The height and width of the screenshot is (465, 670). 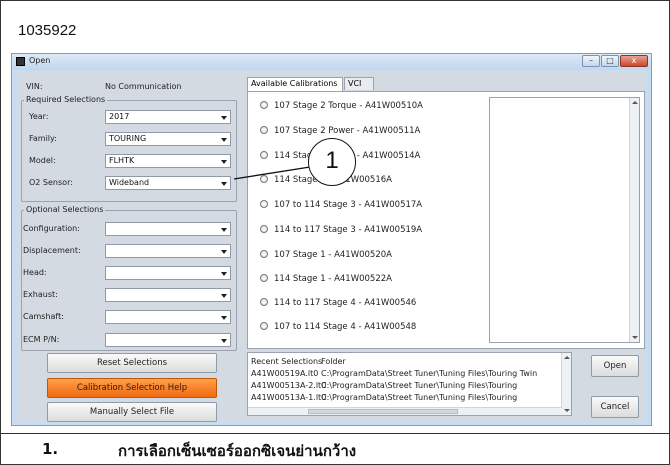 I want to click on callout-leader, so click(x=272, y=173).